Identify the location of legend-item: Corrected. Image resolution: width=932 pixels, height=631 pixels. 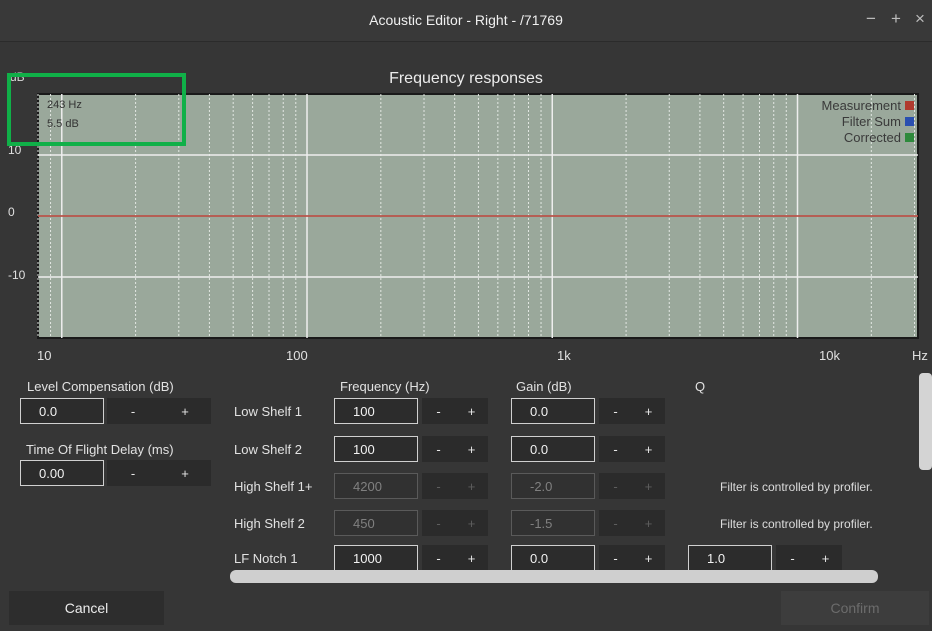
(879, 137).